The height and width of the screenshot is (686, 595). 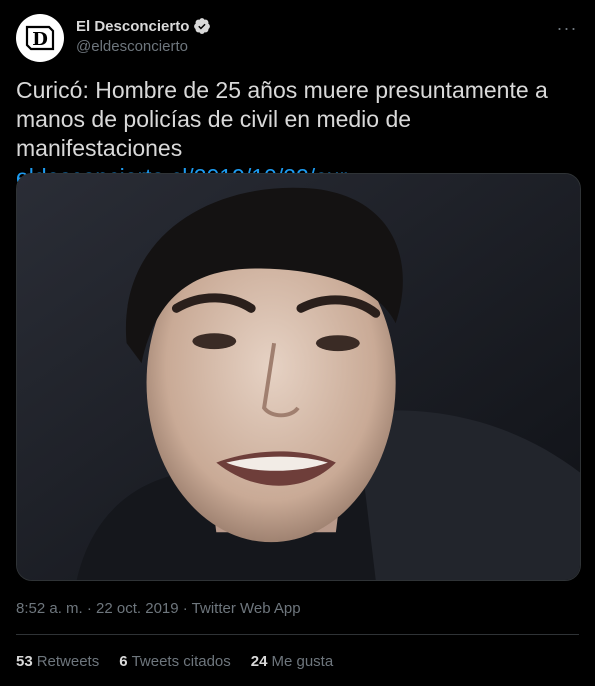 I want to click on retweets-label: Retweets, so click(x=68, y=661).